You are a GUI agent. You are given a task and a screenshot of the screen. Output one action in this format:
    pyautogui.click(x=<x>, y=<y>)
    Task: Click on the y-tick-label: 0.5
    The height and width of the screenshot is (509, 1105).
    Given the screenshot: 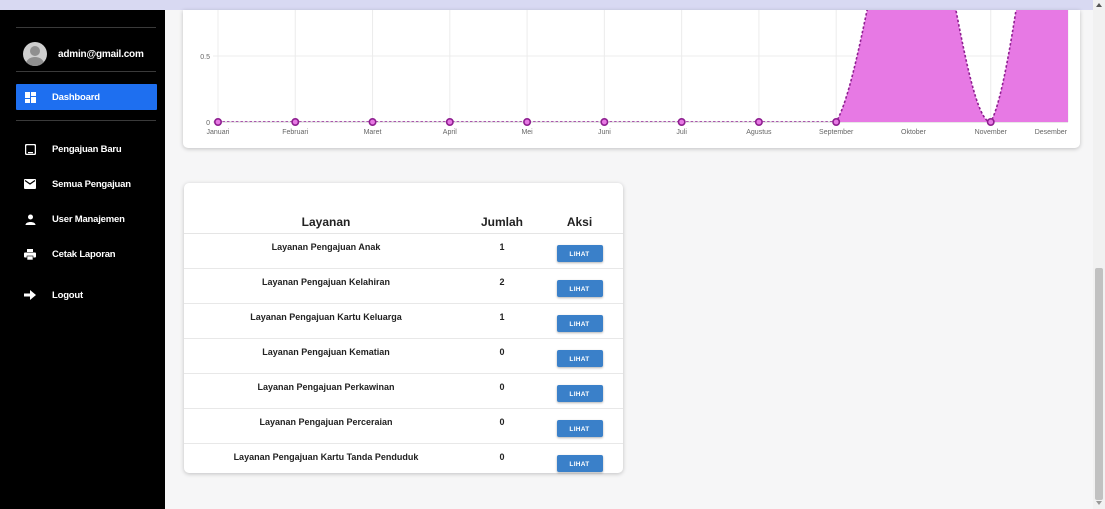 What is the action you would take?
    pyautogui.click(x=205, y=57)
    